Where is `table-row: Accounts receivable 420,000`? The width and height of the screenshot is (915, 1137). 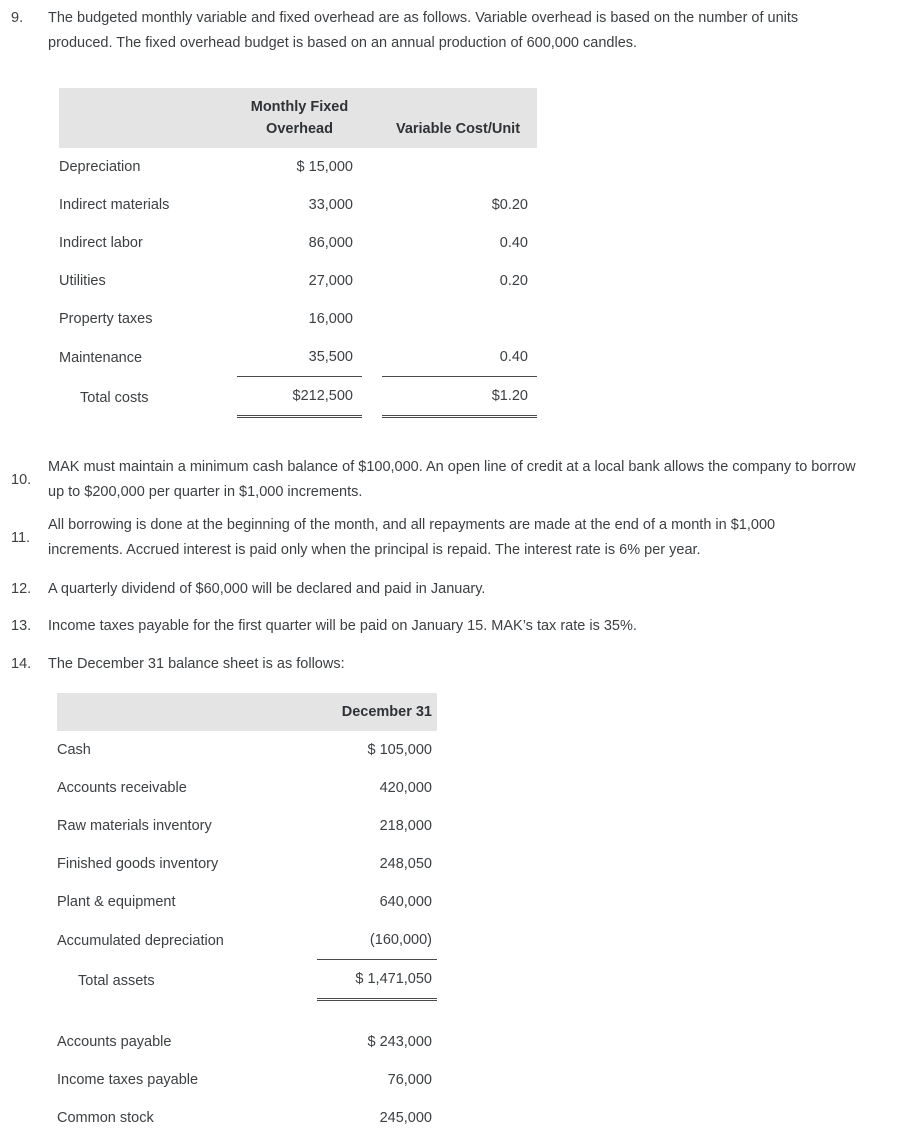 table-row: Accounts receivable 420,000 is located at coordinates (247, 788).